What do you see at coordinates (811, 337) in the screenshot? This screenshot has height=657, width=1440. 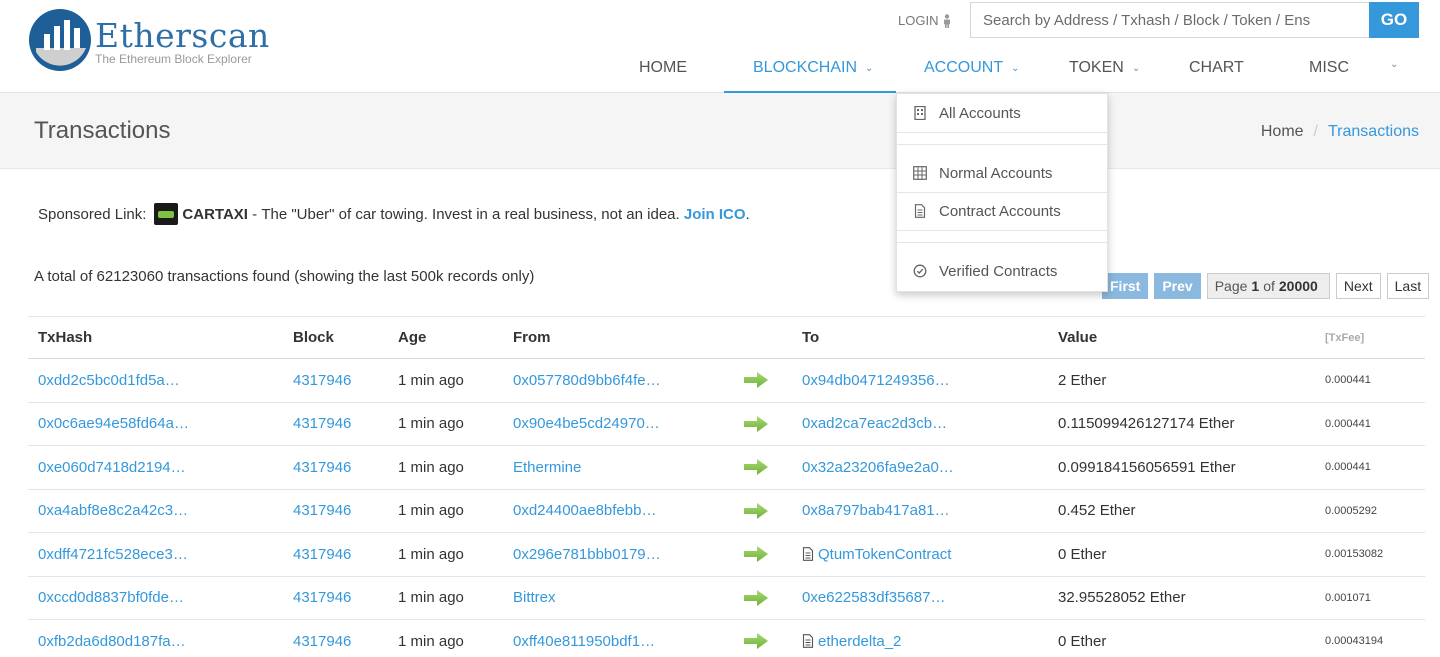 I see `header-to: To` at bounding box center [811, 337].